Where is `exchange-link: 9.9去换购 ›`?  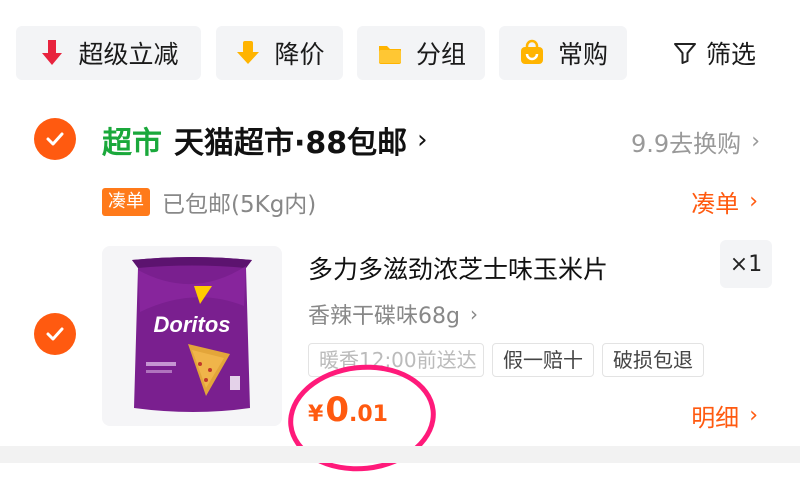
exchange-link: 9.9去换购 › is located at coordinates (695, 141).